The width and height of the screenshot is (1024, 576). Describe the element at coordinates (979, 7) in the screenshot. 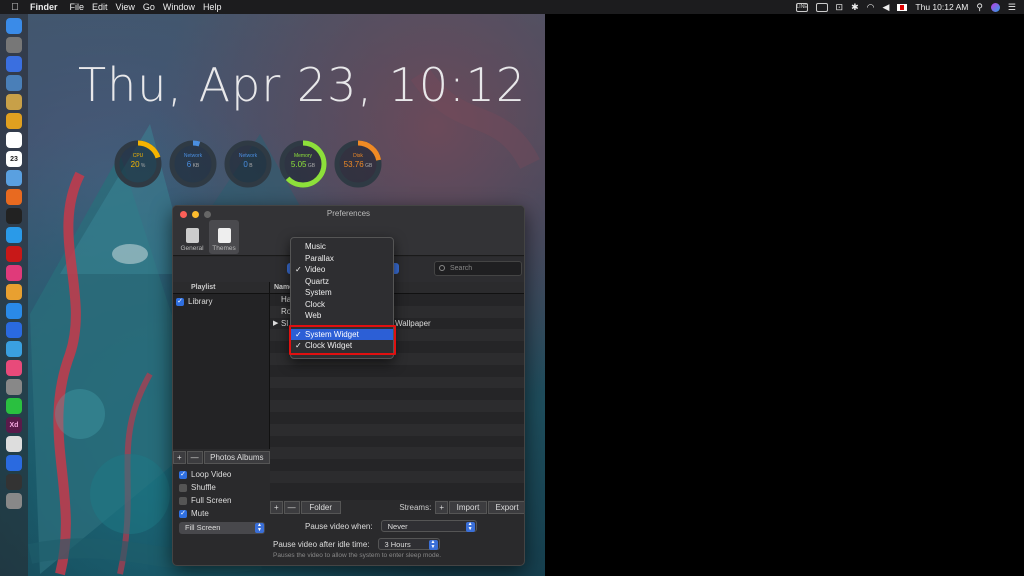

I see `spotlight-icon: ⚲` at that location.